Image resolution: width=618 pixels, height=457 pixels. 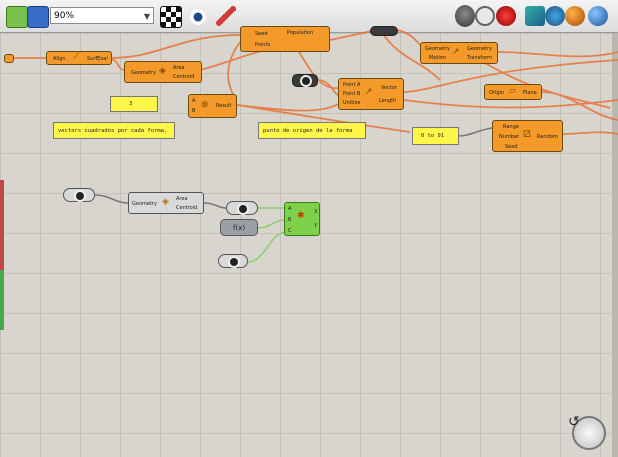 What do you see at coordinates (437, 58) in the screenshot?
I see `motion-input-label: Motion` at bounding box center [437, 58].